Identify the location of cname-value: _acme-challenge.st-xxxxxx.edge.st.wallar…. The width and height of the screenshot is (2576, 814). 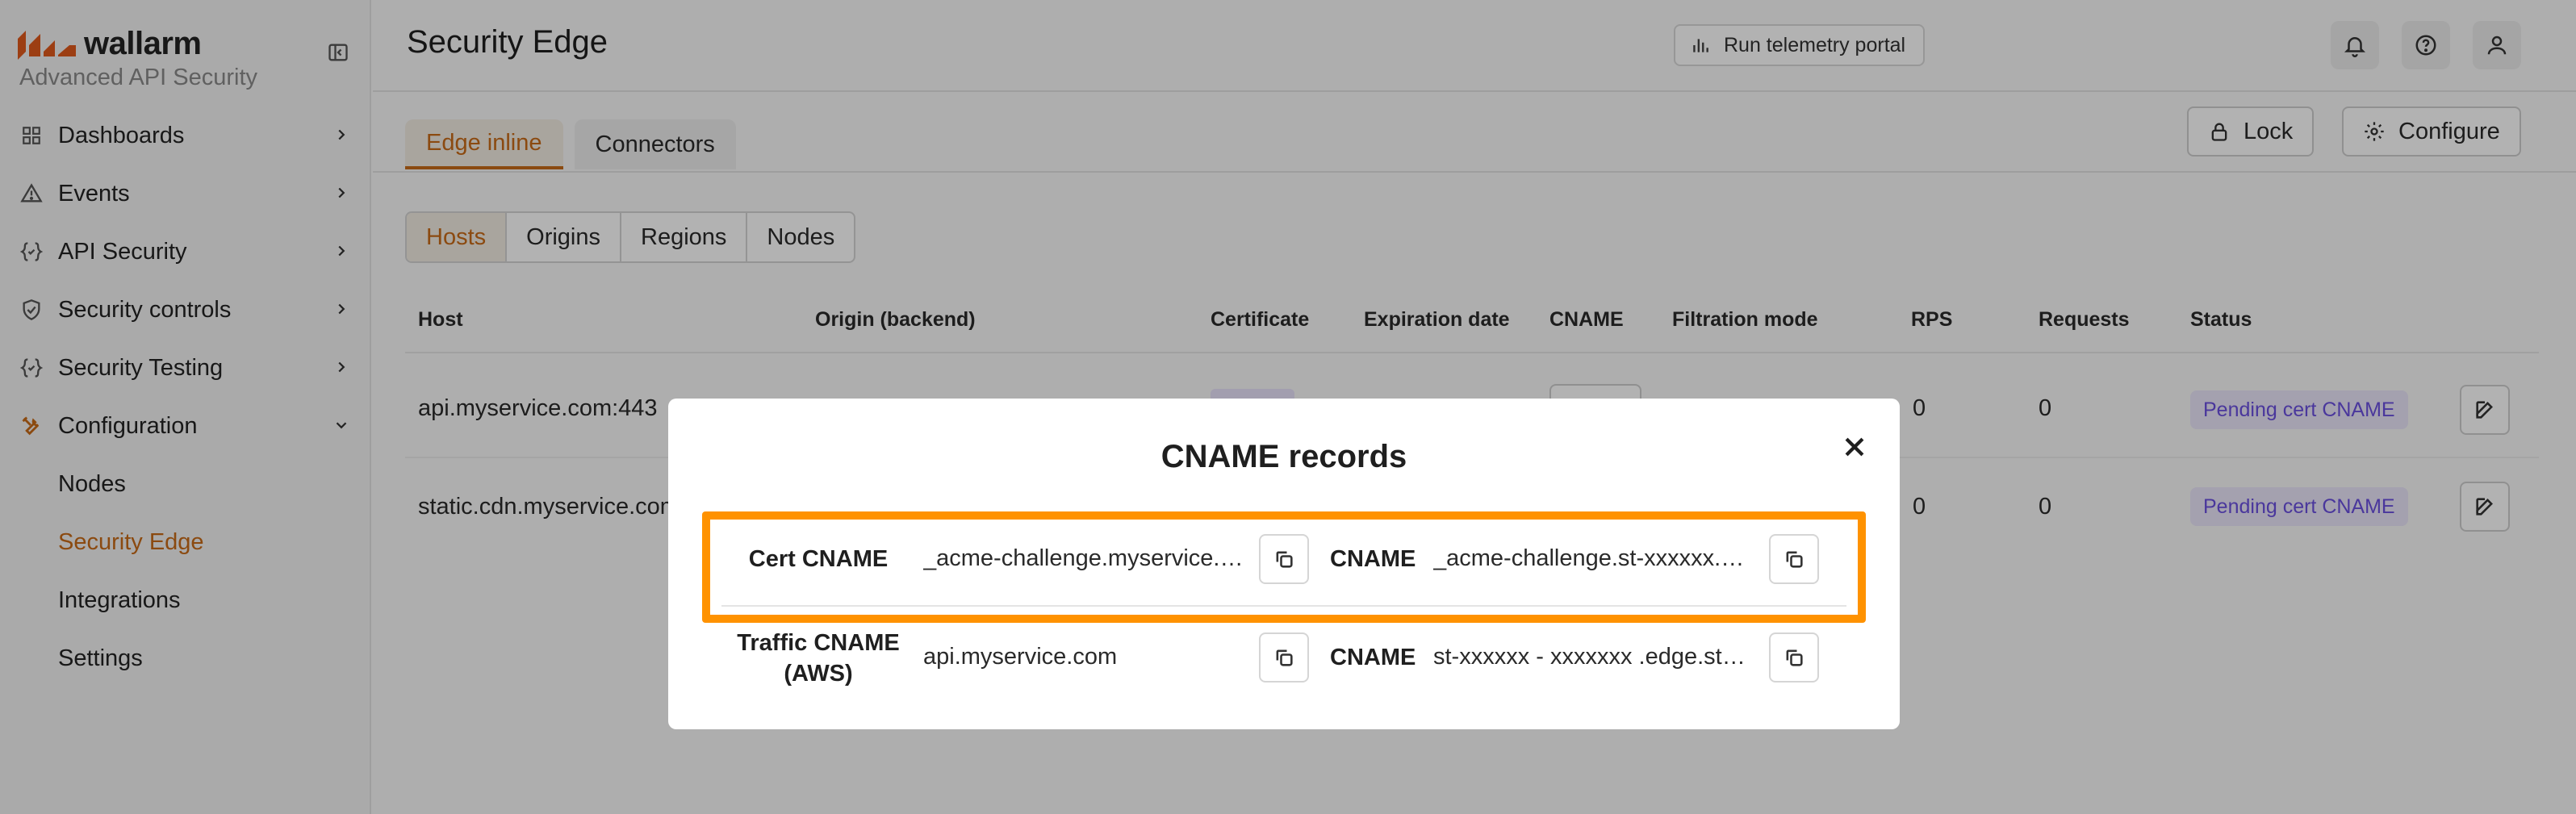
(1590, 558).